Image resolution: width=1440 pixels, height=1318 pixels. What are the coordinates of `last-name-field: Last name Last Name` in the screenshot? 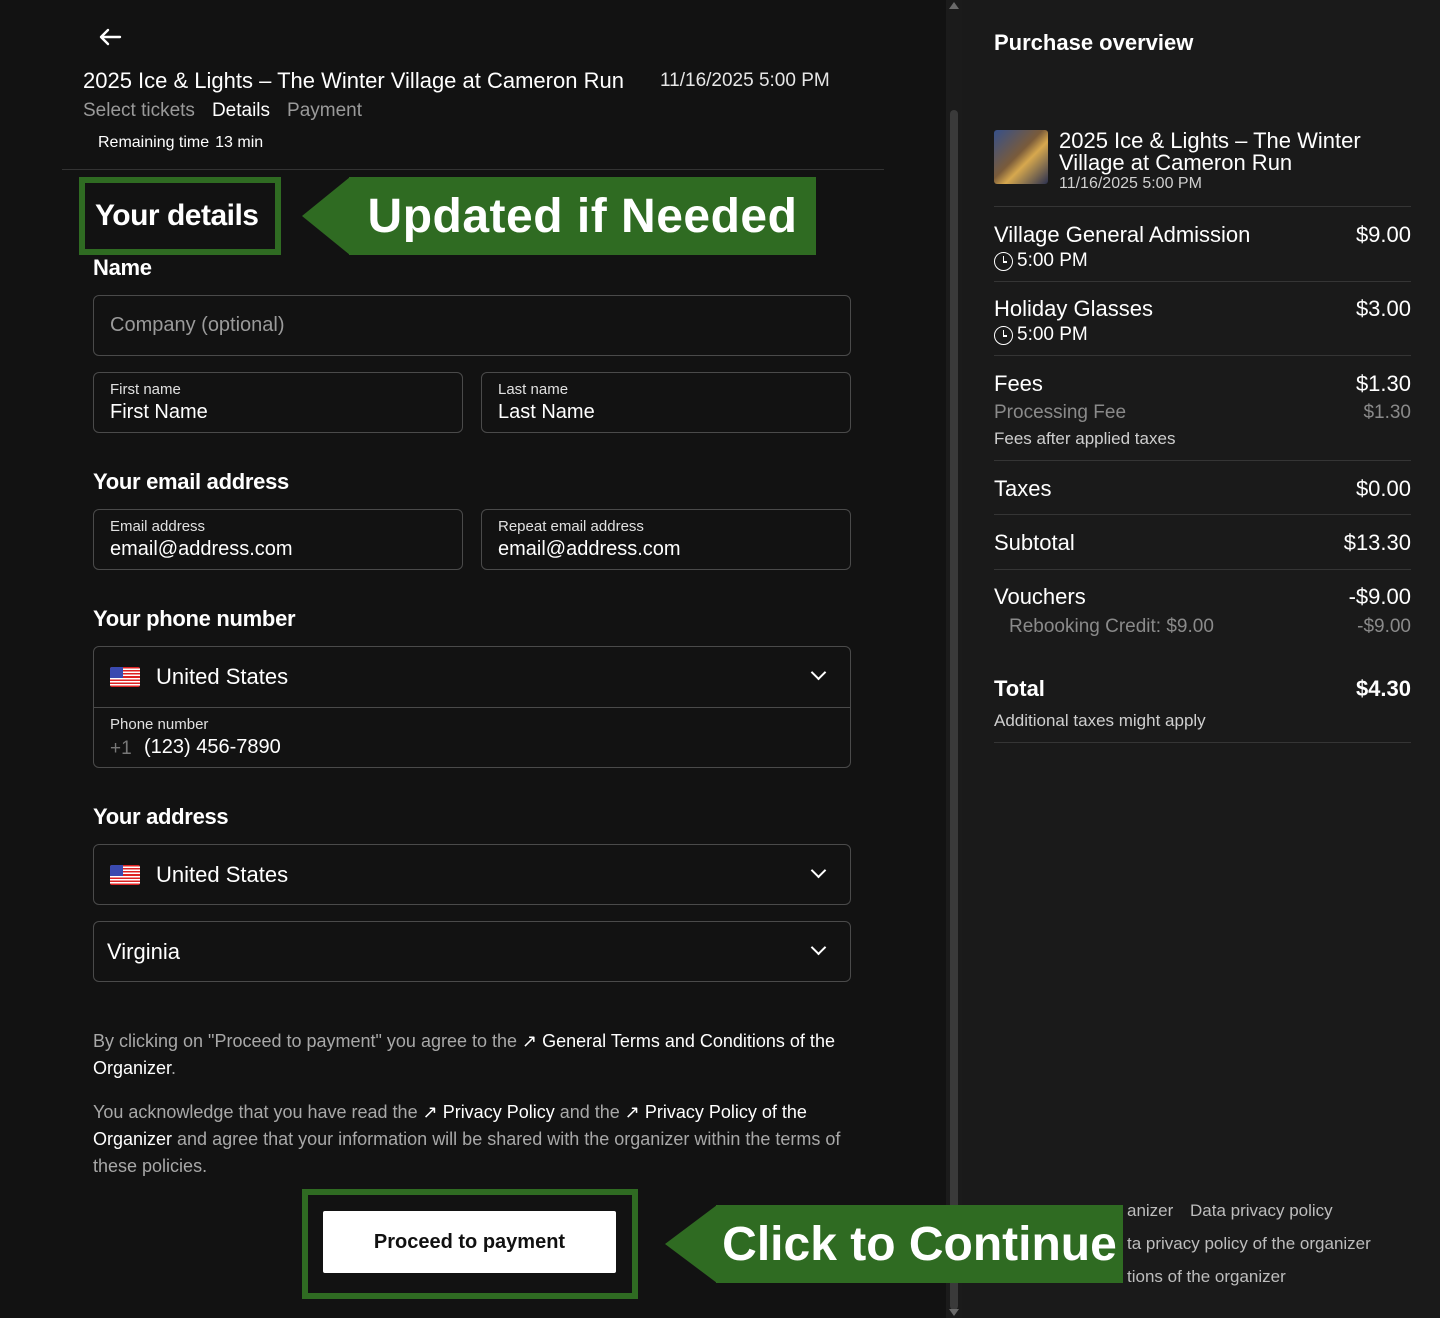 It's located at (666, 402).